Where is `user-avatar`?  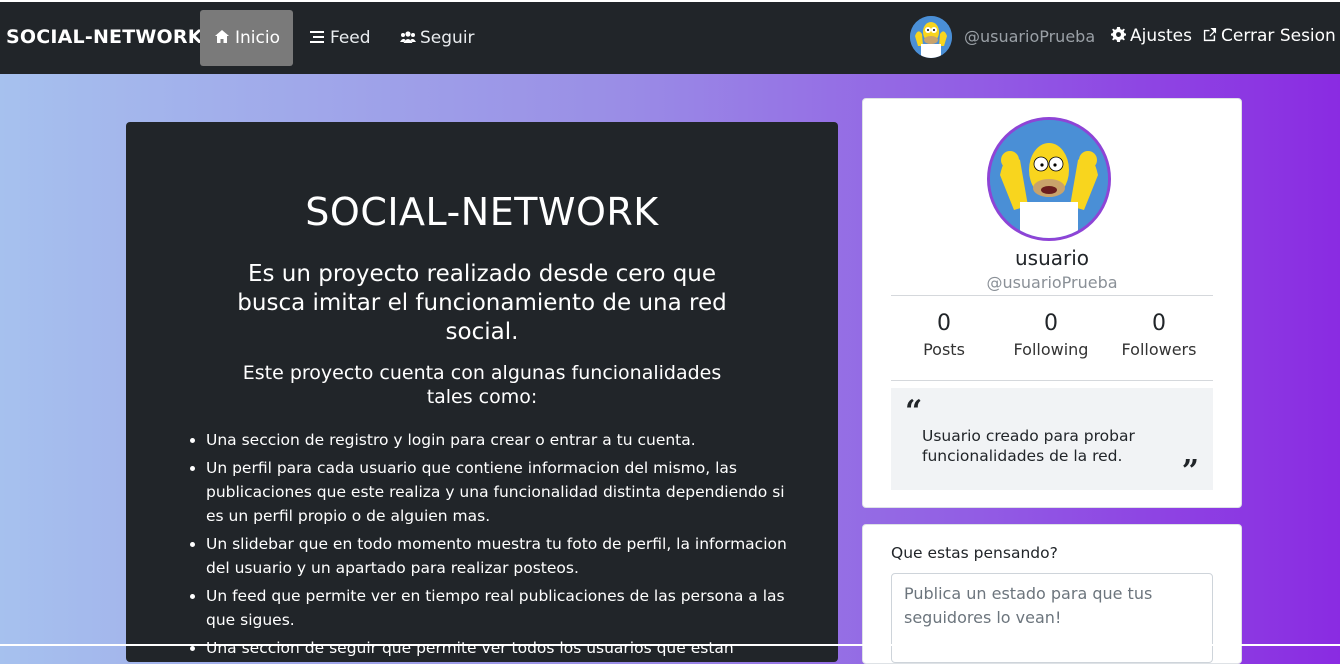 user-avatar is located at coordinates (931, 37).